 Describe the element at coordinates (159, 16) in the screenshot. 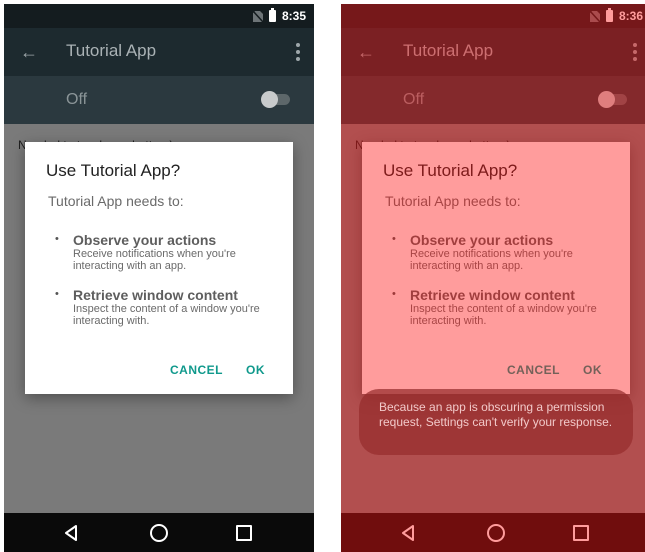

I see `status-bar: 8:35` at that location.